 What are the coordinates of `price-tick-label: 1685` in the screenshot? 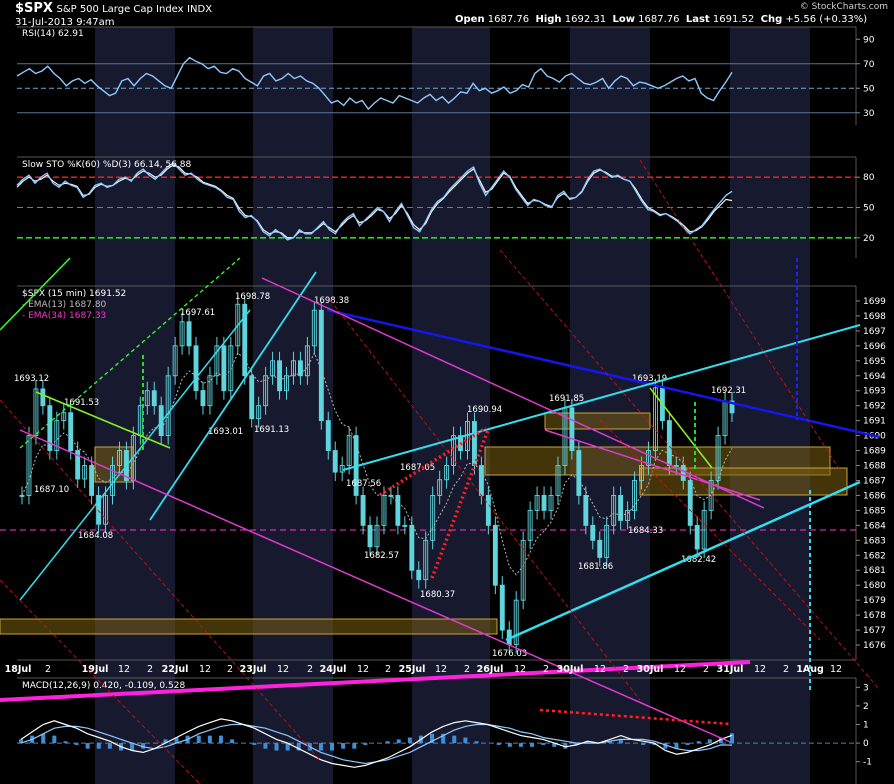 It's located at (874, 511).